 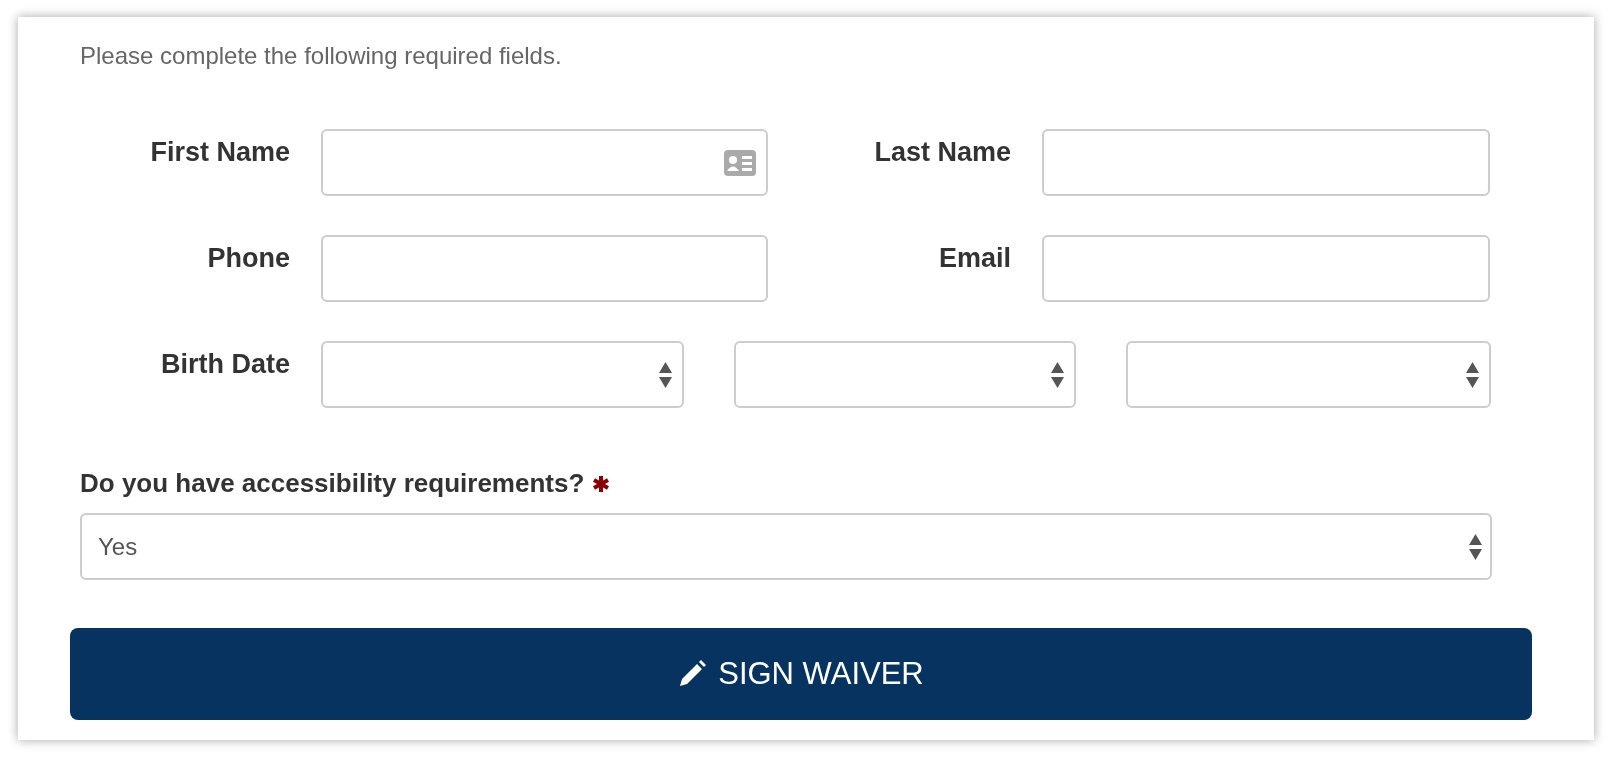 What do you see at coordinates (942, 152) in the screenshot?
I see `field-label: Last Name` at bounding box center [942, 152].